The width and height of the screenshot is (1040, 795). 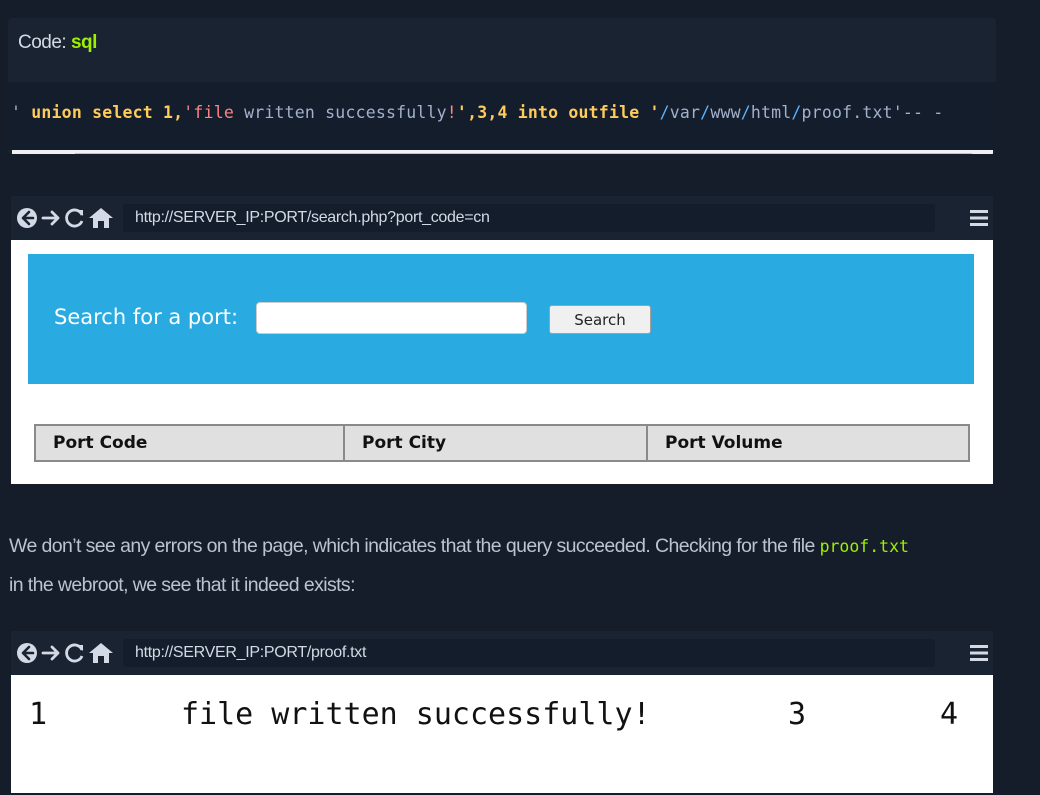 I want to click on proof-value-3: 3, so click(x=797, y=714).